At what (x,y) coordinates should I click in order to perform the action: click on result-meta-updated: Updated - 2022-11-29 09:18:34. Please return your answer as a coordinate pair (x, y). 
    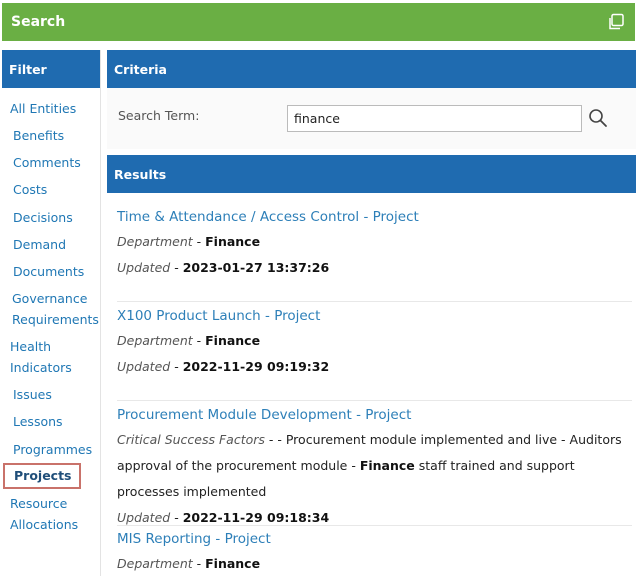
    Looking at the image, I should click on (223, 517).